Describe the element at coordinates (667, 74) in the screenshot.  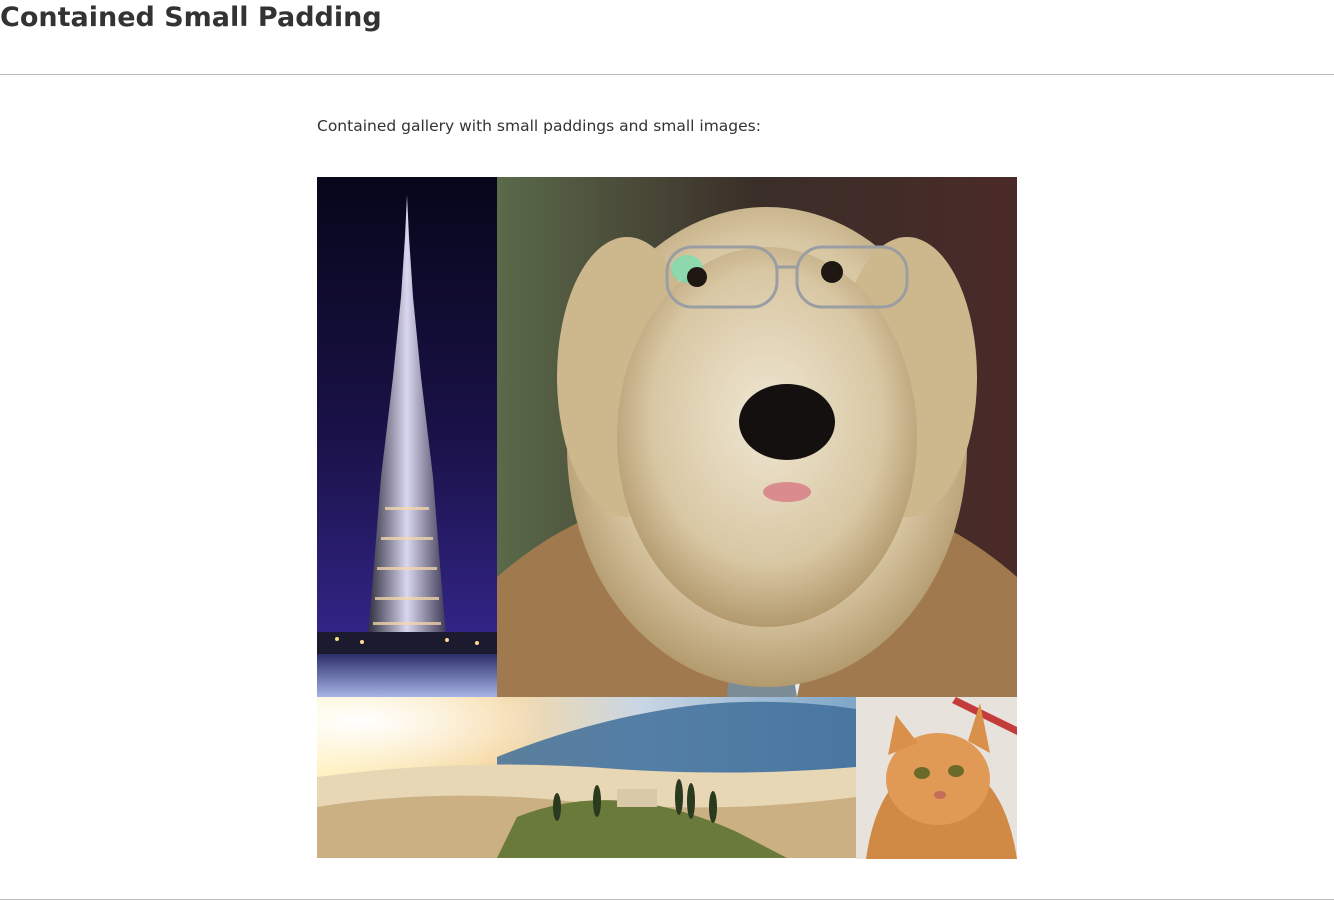
I see `header-divider` at that location.